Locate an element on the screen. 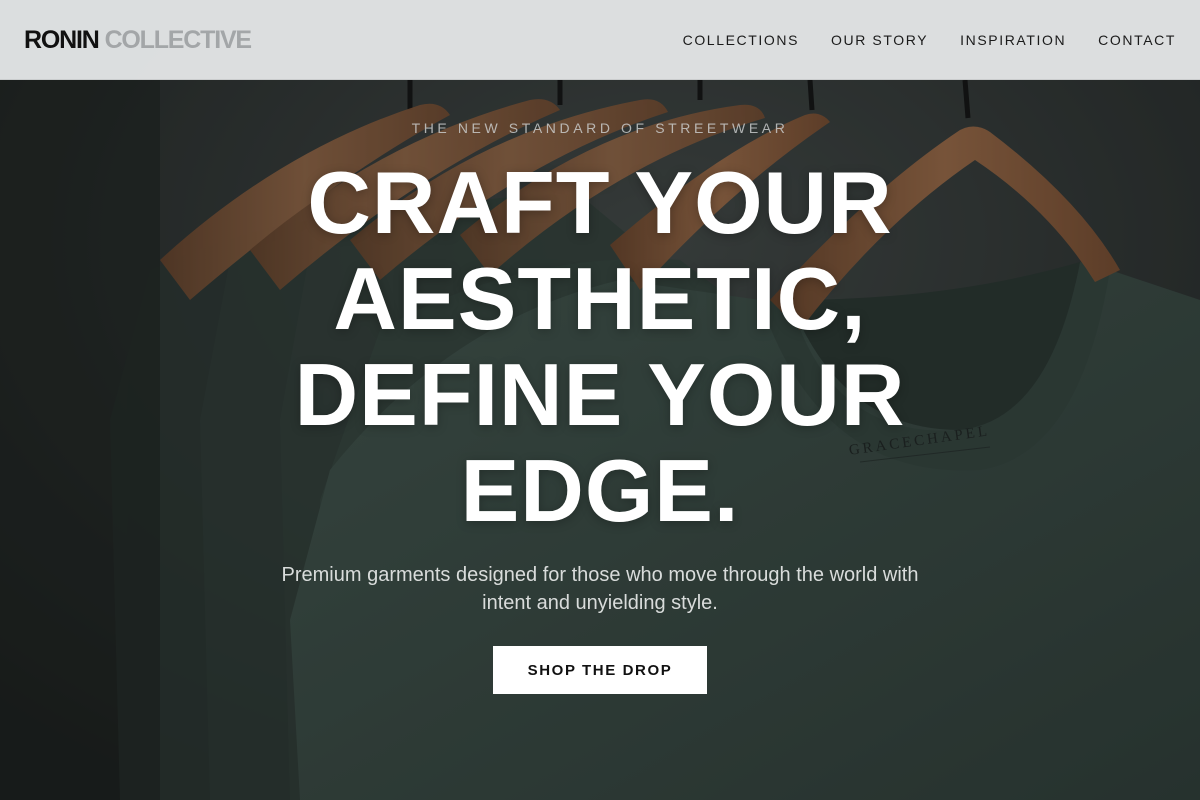 This screenshot has width=1200, height=800. hero-eyebrow: THE NEW STANDARD OF STREETWEAR is located at coordinates (600, 128).